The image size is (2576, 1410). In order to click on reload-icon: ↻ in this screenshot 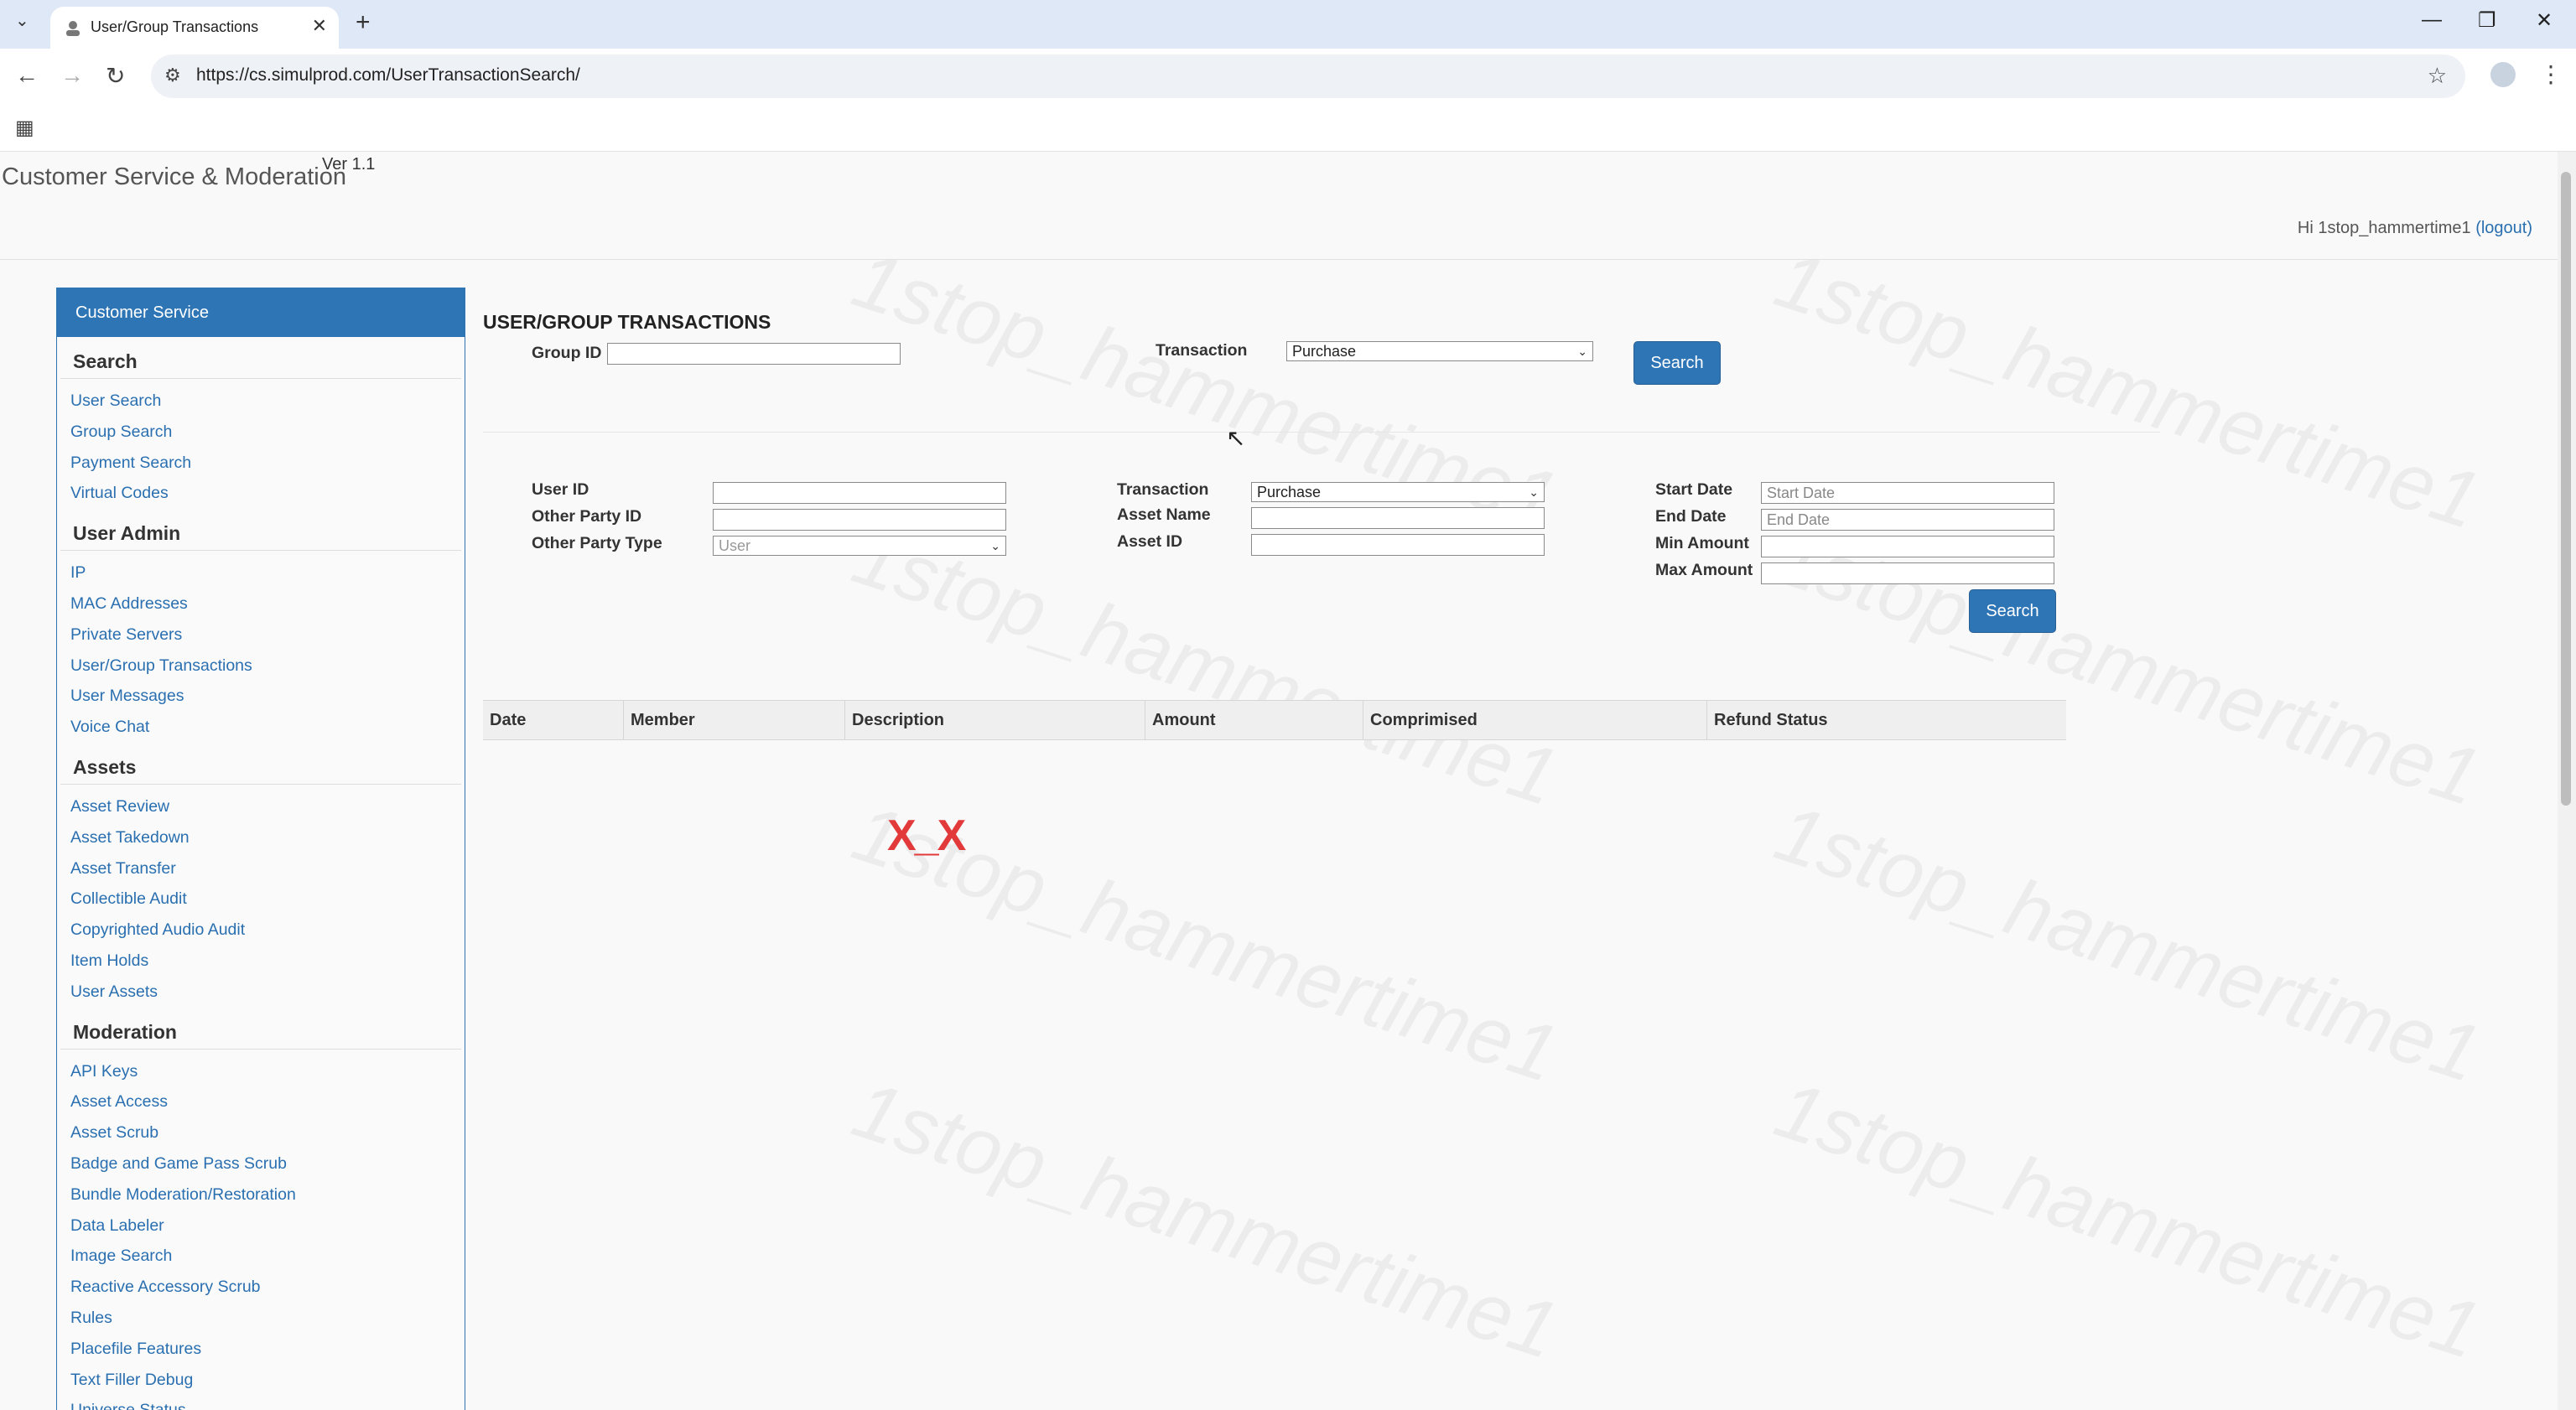, I will do `click(116, 76)`.